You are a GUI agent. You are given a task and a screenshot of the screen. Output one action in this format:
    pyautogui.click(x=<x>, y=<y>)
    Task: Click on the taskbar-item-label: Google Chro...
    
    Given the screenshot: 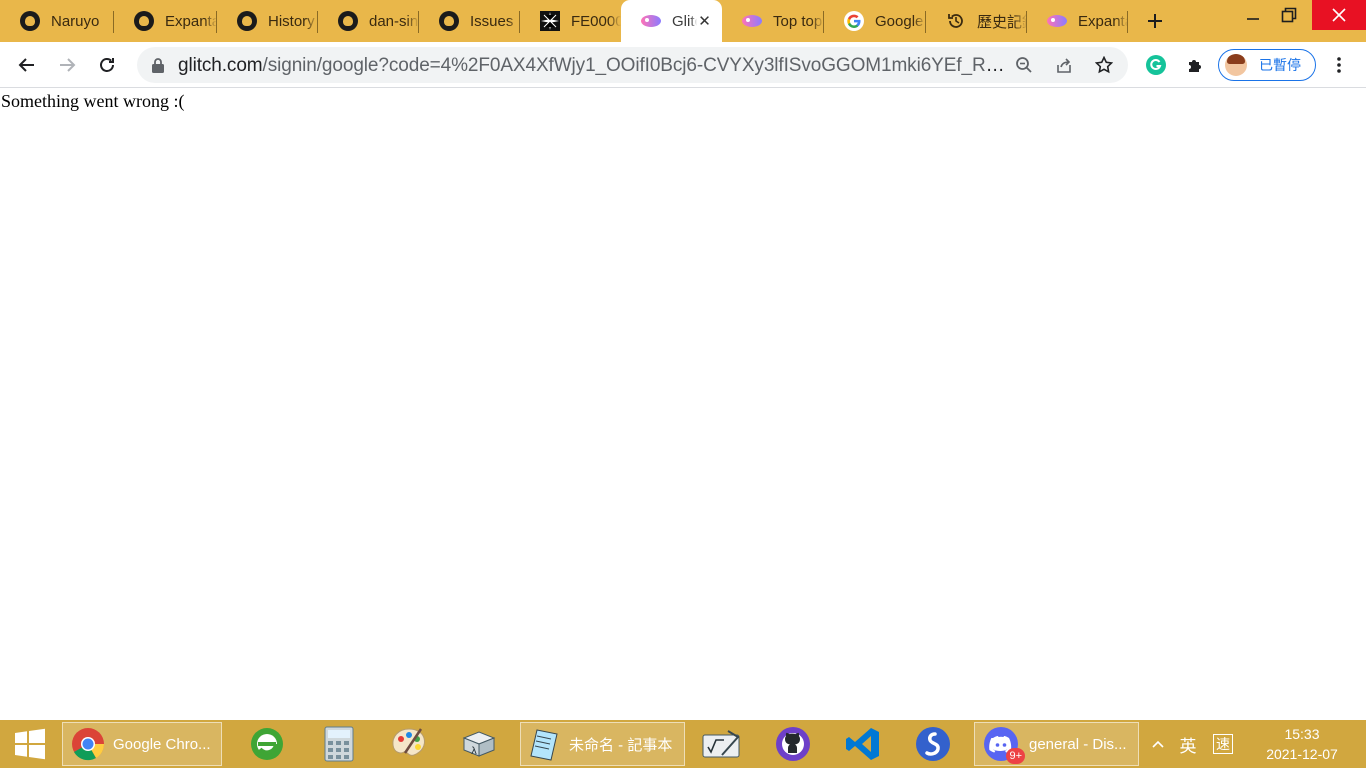 What is the action you would take?
    pyautogui.click(x=162, y=744)
    